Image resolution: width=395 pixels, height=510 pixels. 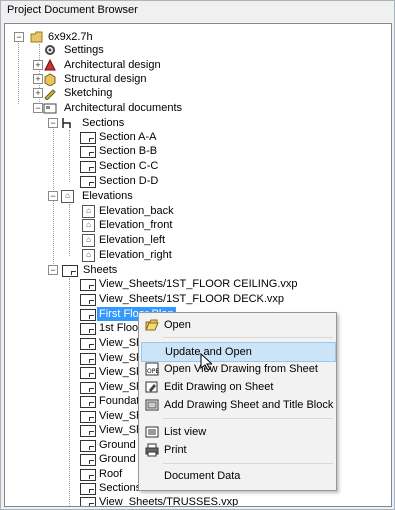 What do you see at coordinates (50, 50) in the screenshot?
I see `gear-icon` at bounding box center [50, 50].